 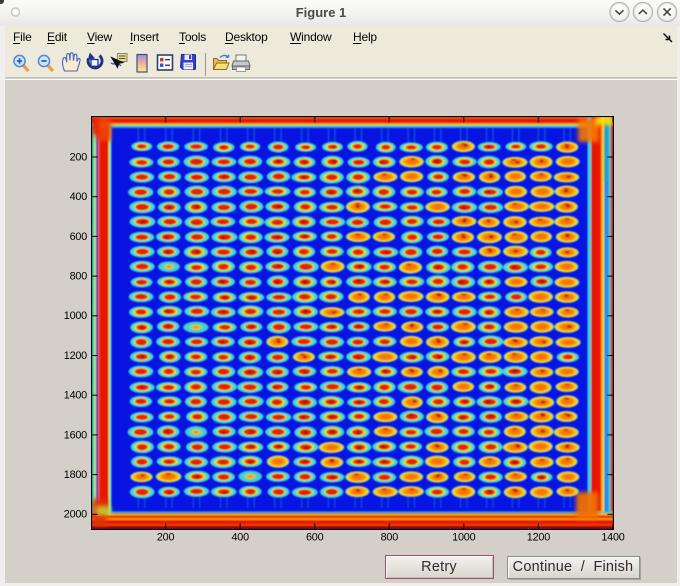 What do you see at coordinates (75, 435) in the screenshot?
I see `svg-text: 1600` at bounding box center [75, 435].